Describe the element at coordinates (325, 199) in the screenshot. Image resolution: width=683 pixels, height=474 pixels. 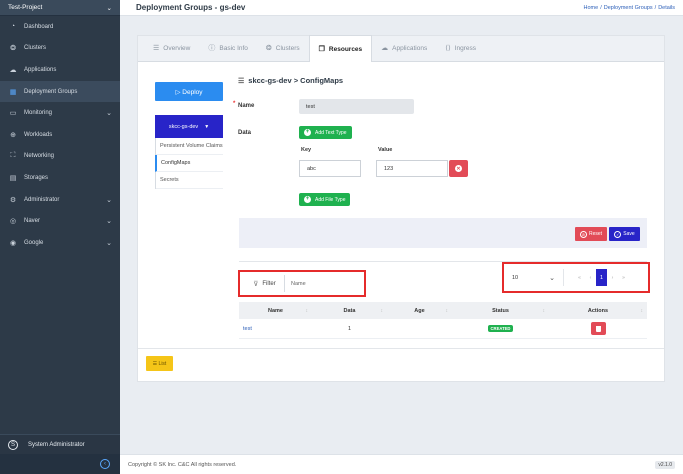
I see `add-file-type-button: + Add File Type` at that location.